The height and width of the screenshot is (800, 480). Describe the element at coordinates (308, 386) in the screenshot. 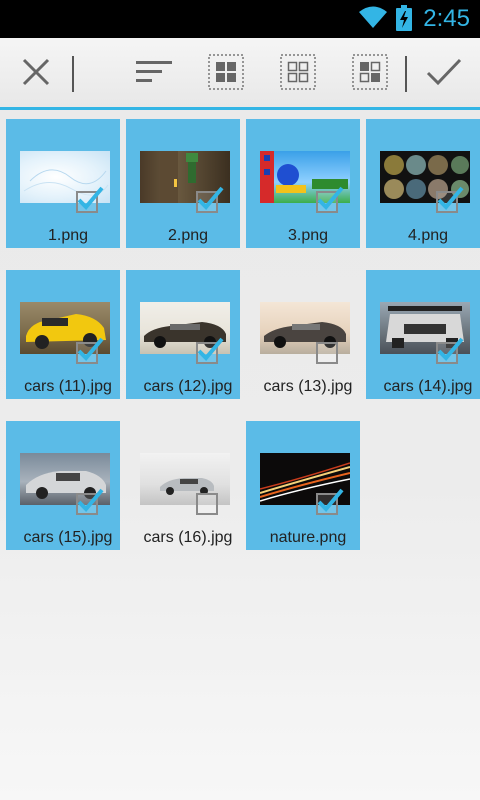

I see `file-name: cars (13).jpg` at that location.